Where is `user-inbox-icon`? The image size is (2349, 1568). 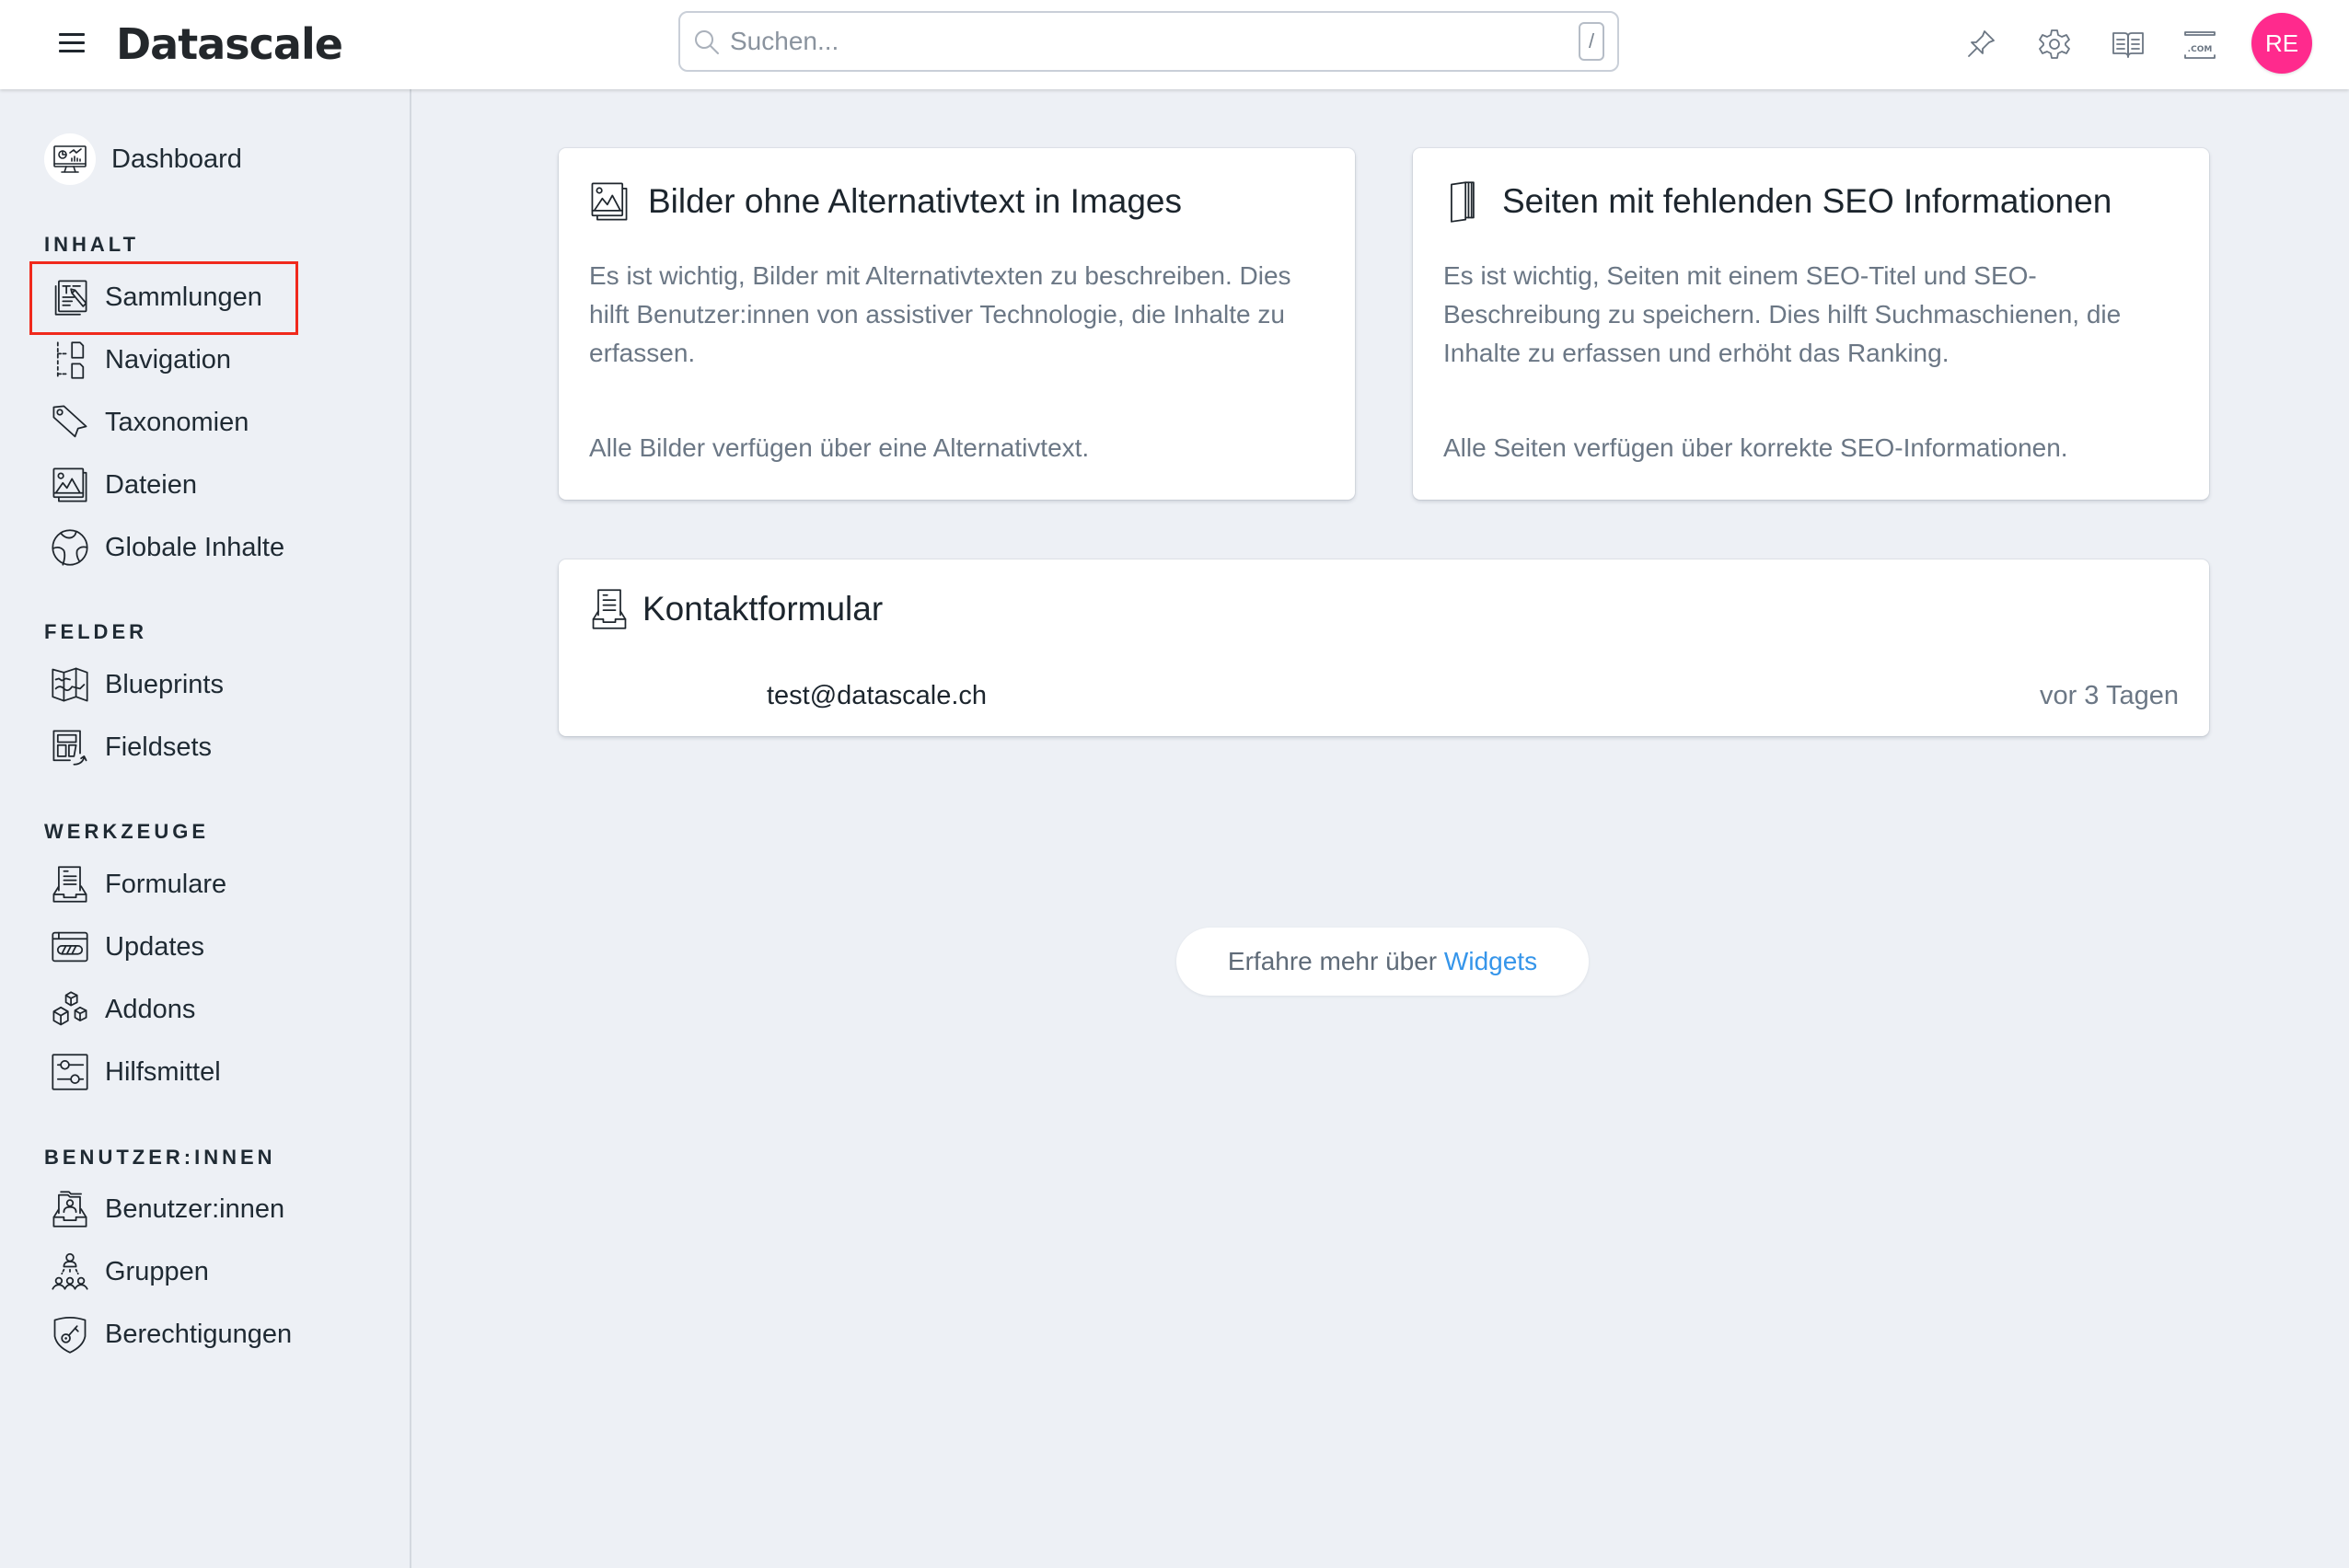
user-inbox-icon is located at coordinates (69, 1209).